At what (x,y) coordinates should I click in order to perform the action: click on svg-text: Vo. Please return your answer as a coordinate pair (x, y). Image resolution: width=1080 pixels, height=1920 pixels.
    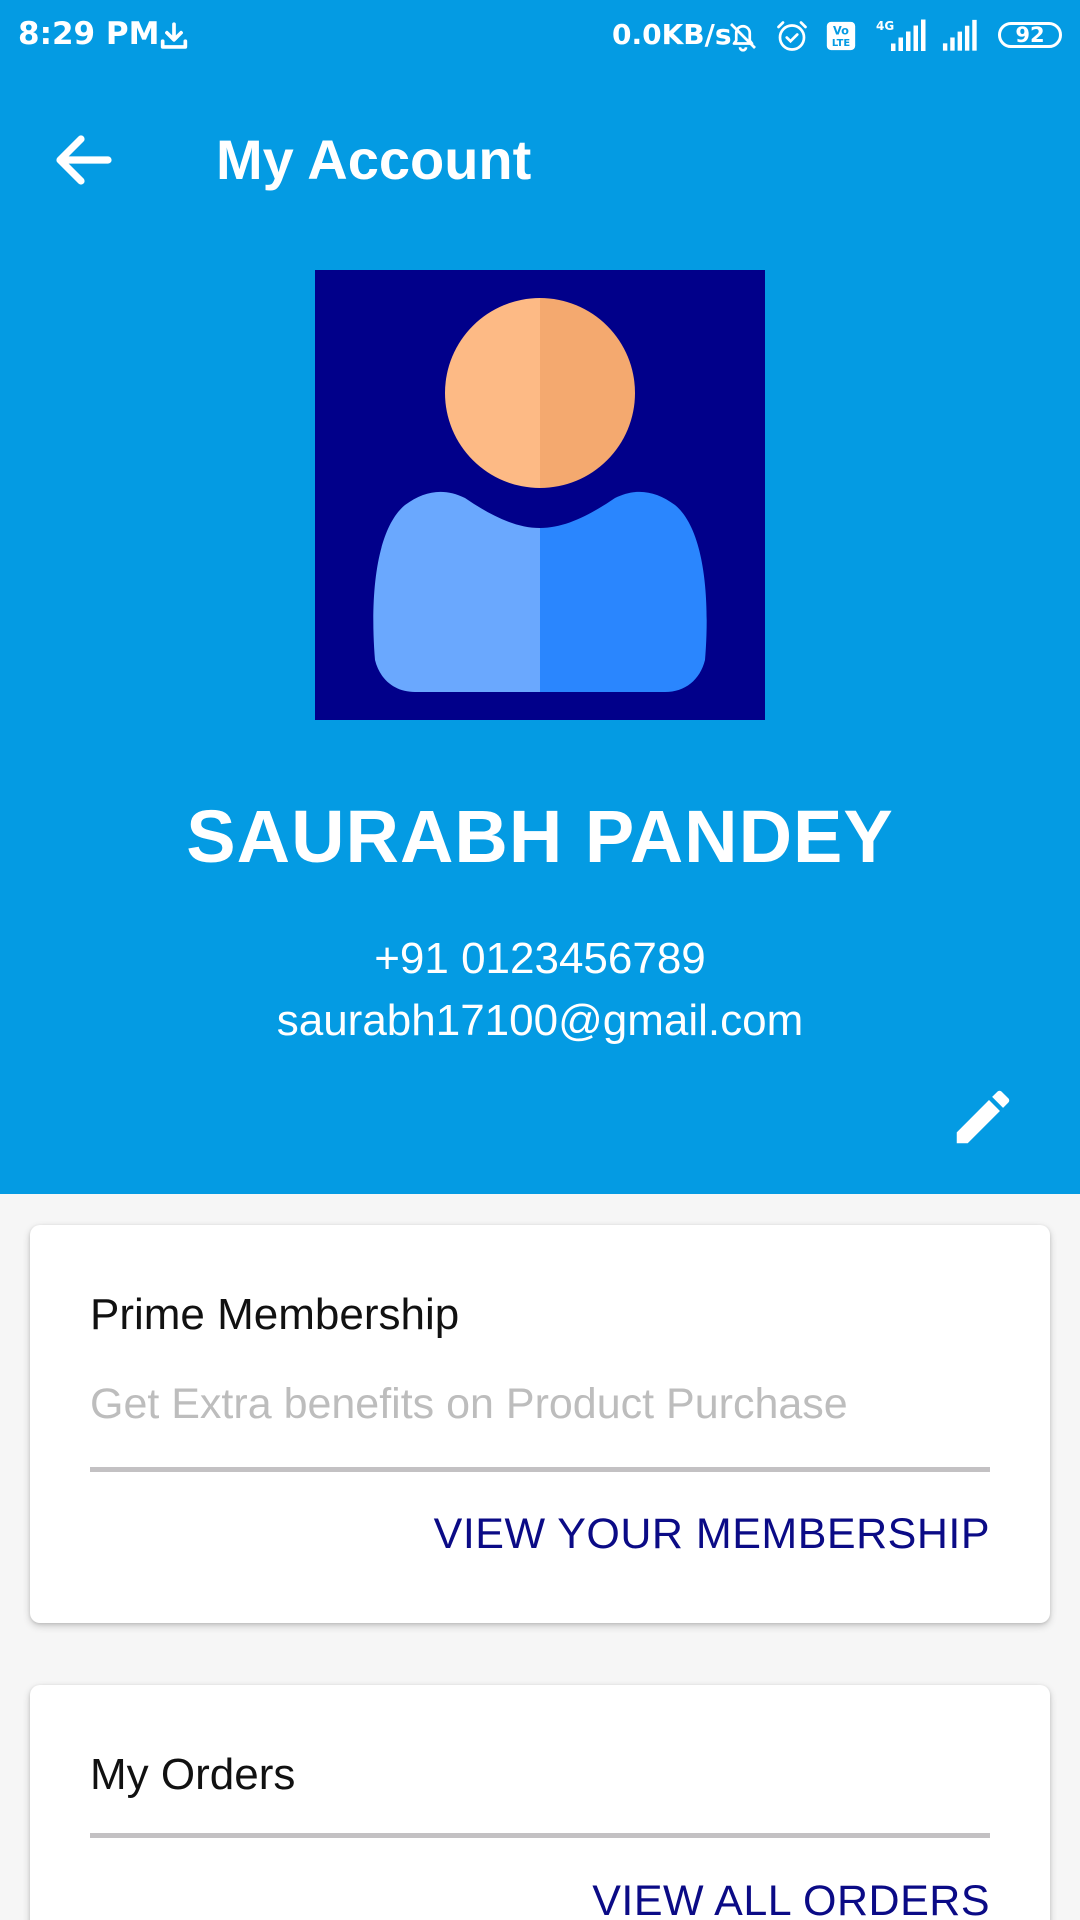
    Looking at the image, I should click on (841, 31).